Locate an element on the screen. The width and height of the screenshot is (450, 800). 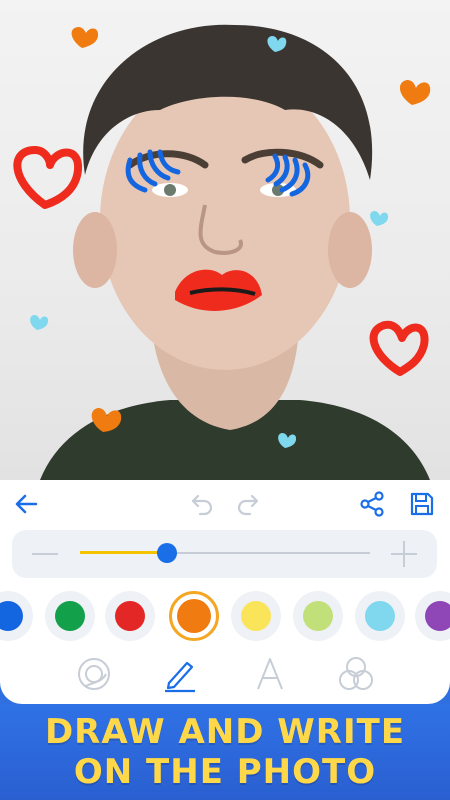
arrow-left-icon is located at coordinates (26, 504).